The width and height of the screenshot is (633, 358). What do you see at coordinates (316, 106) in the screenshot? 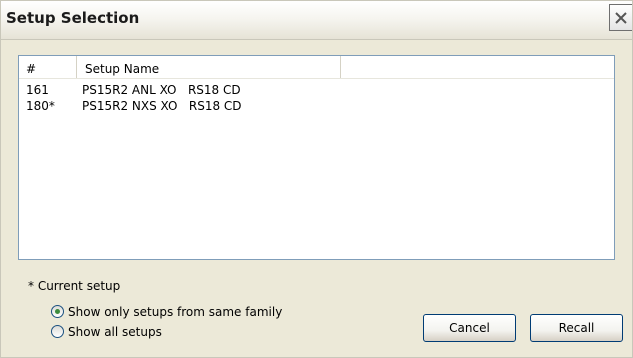
I see `list-item: 180* PS15R2 NXS XO RS18 CD` at bounding box center [316, 106].